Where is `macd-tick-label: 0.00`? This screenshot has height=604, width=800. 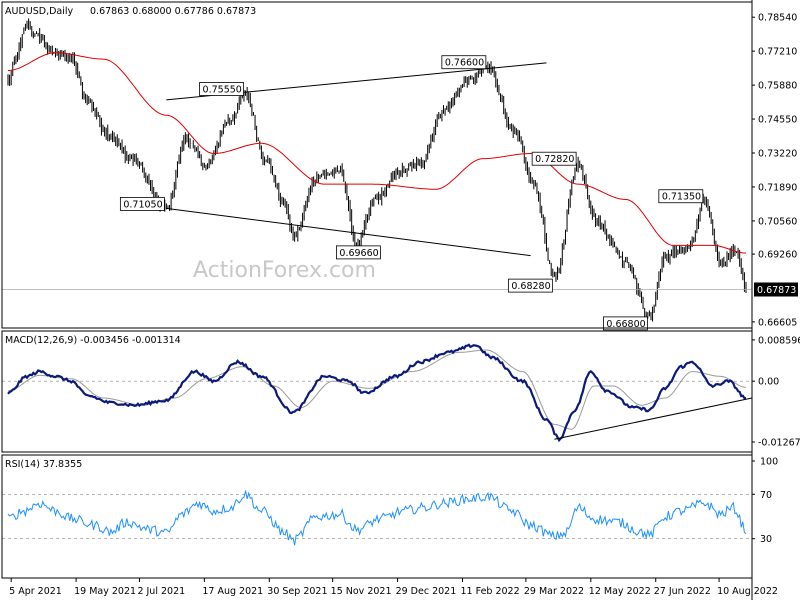
macd-tick-label: 0.00 is located at coordinates (768, 382).